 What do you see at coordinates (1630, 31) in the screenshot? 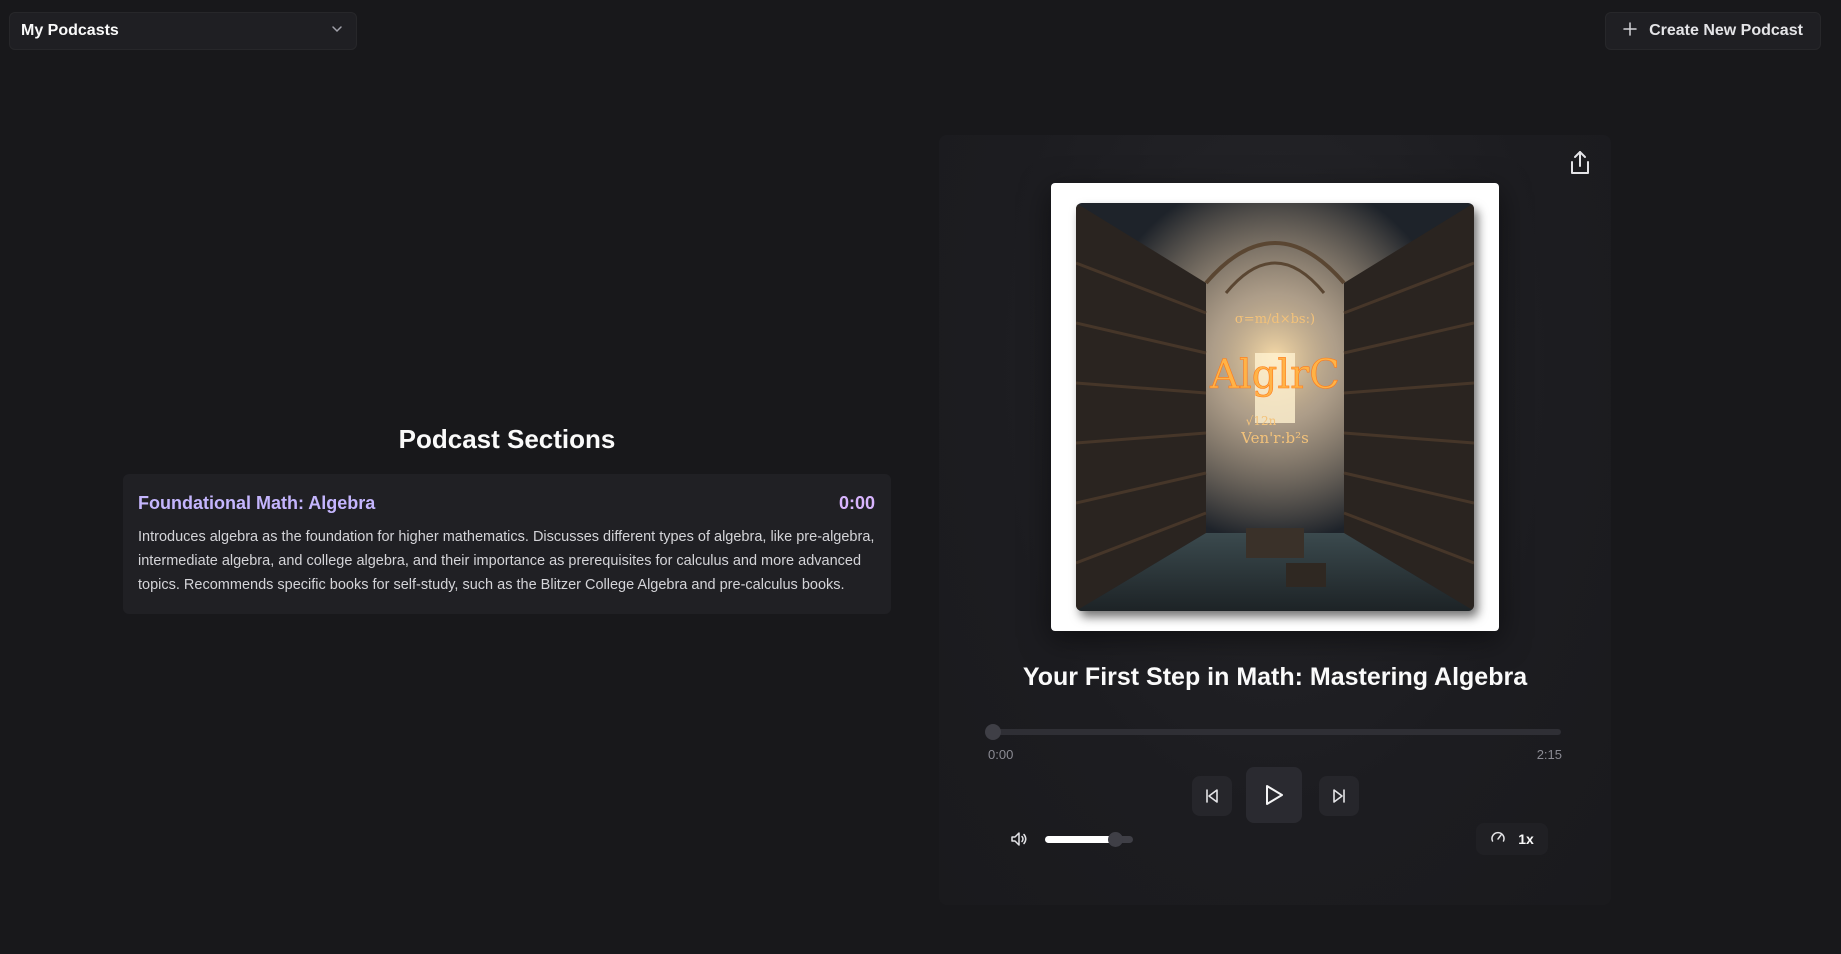
I see `plus-icon` at bounding box center [1630, 31].